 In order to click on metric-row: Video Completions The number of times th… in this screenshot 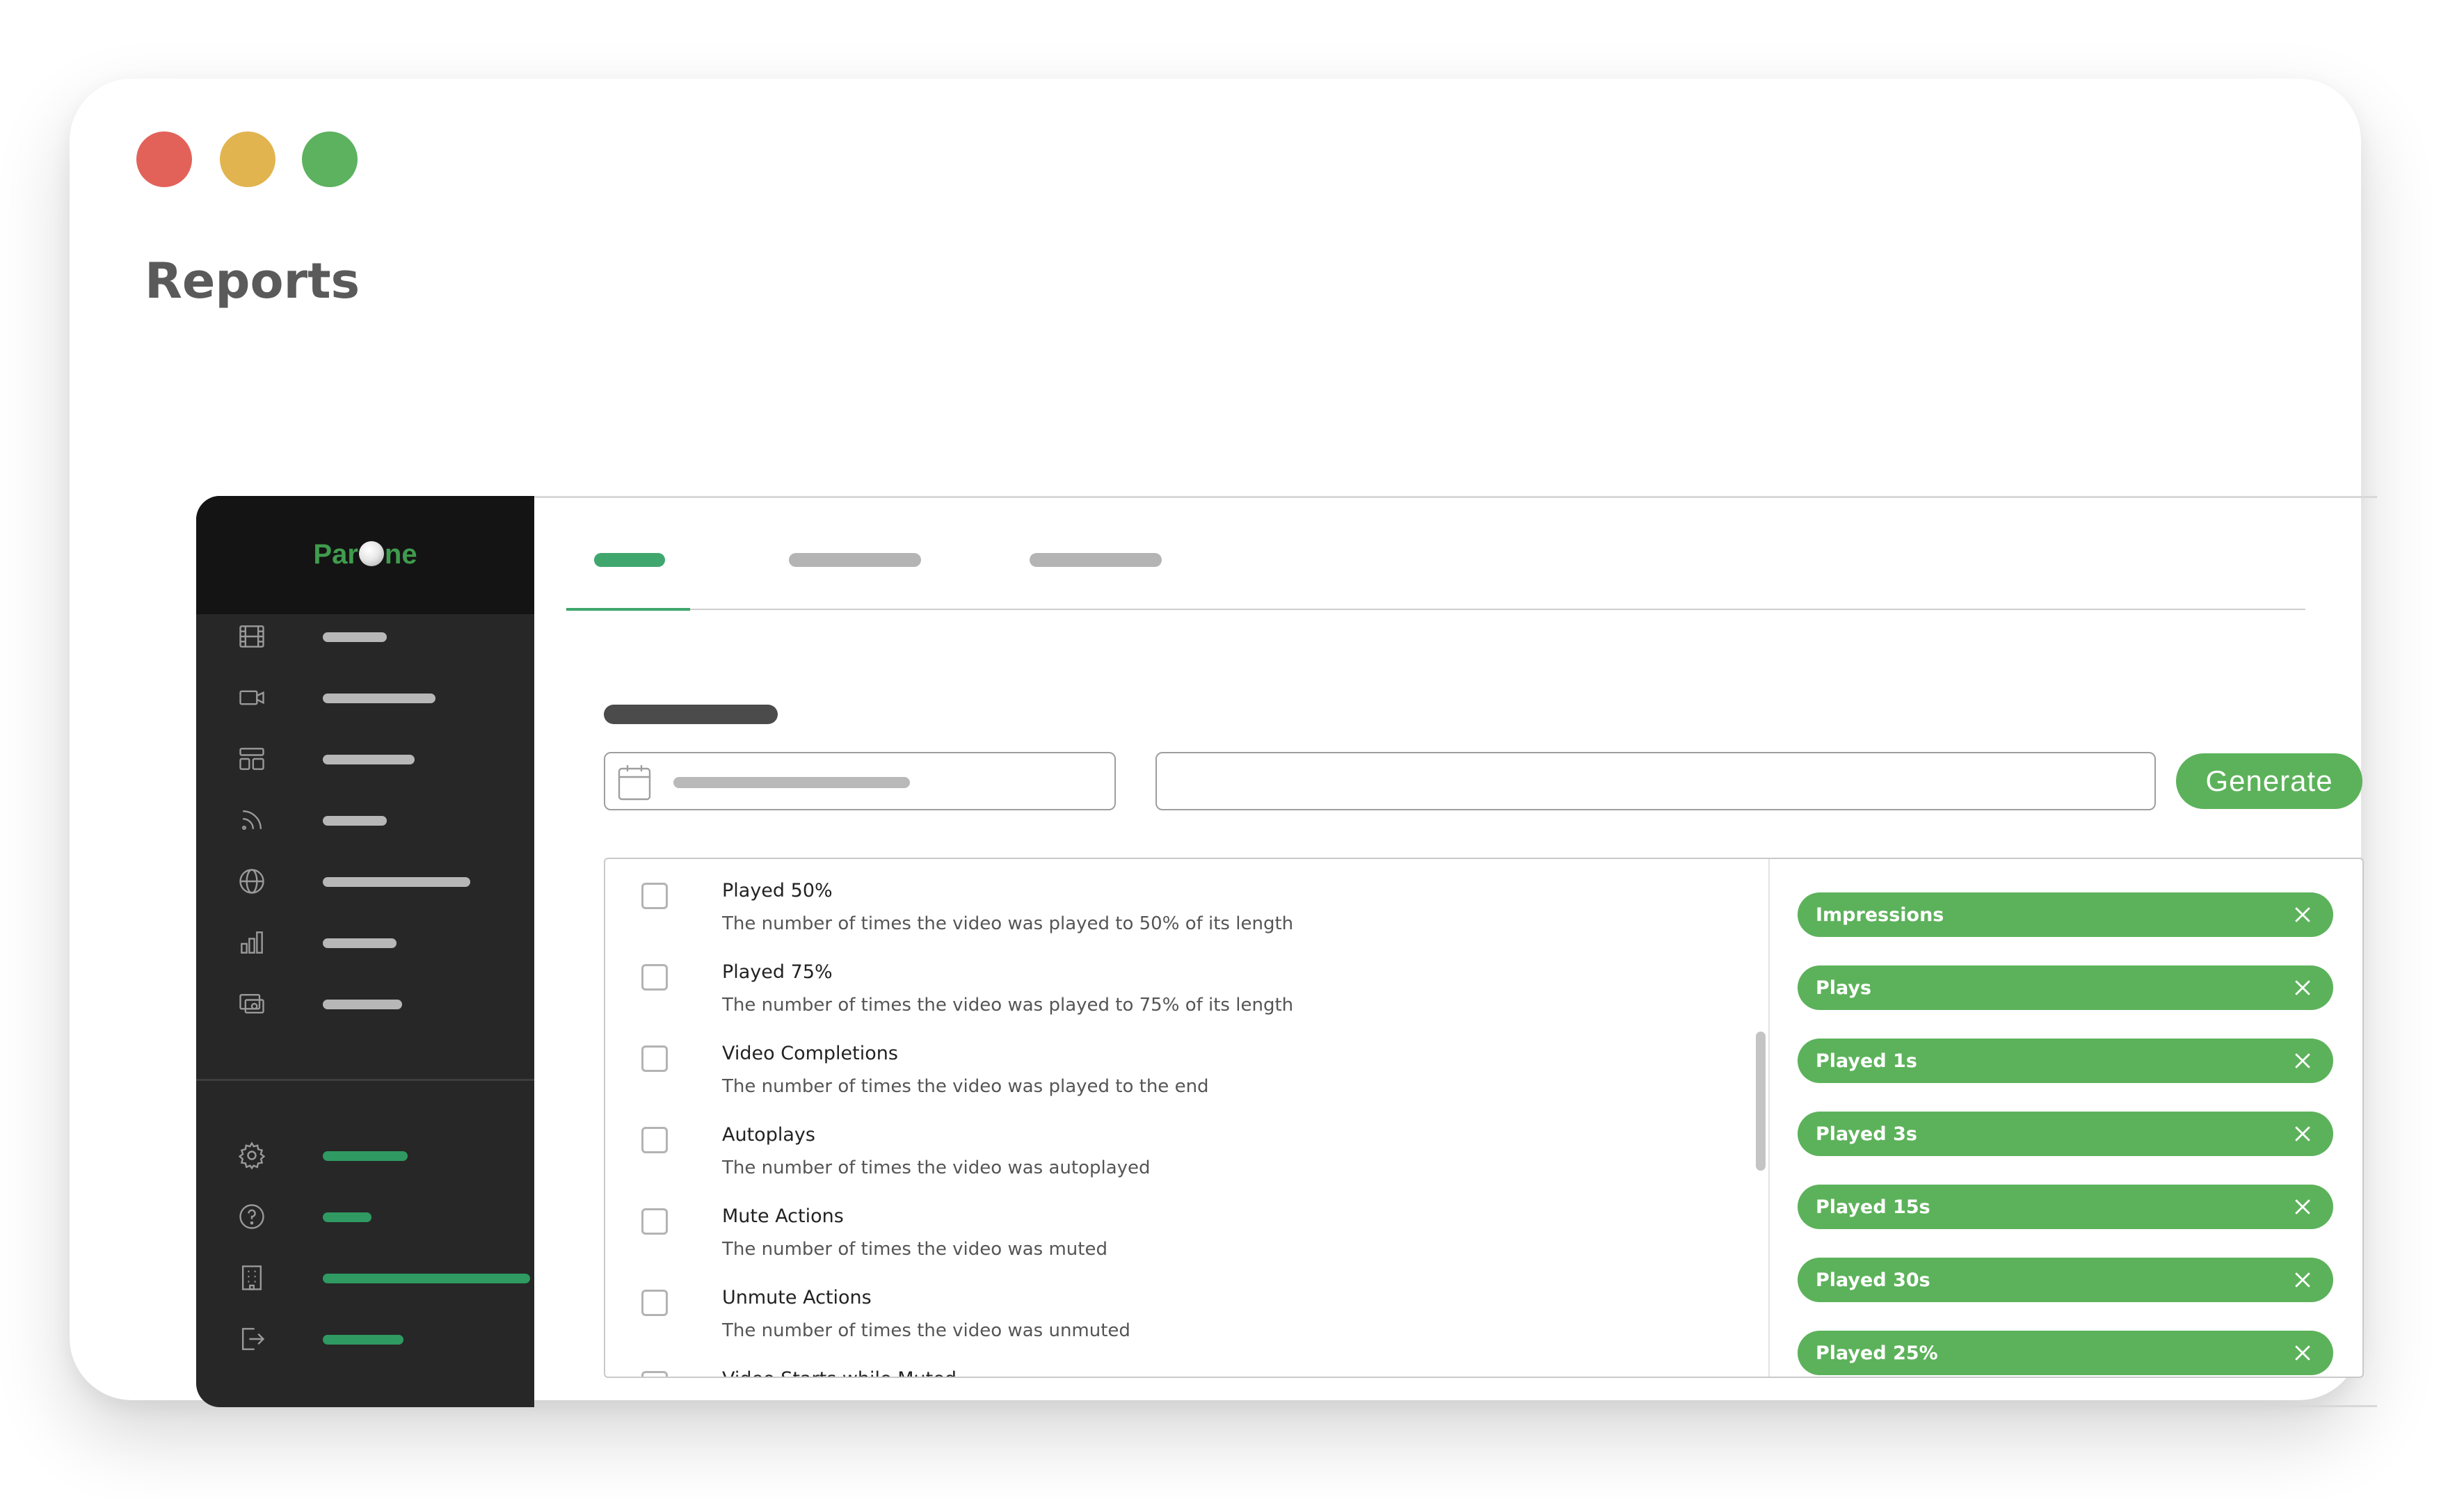, I will do `click(1163, 1078)`.